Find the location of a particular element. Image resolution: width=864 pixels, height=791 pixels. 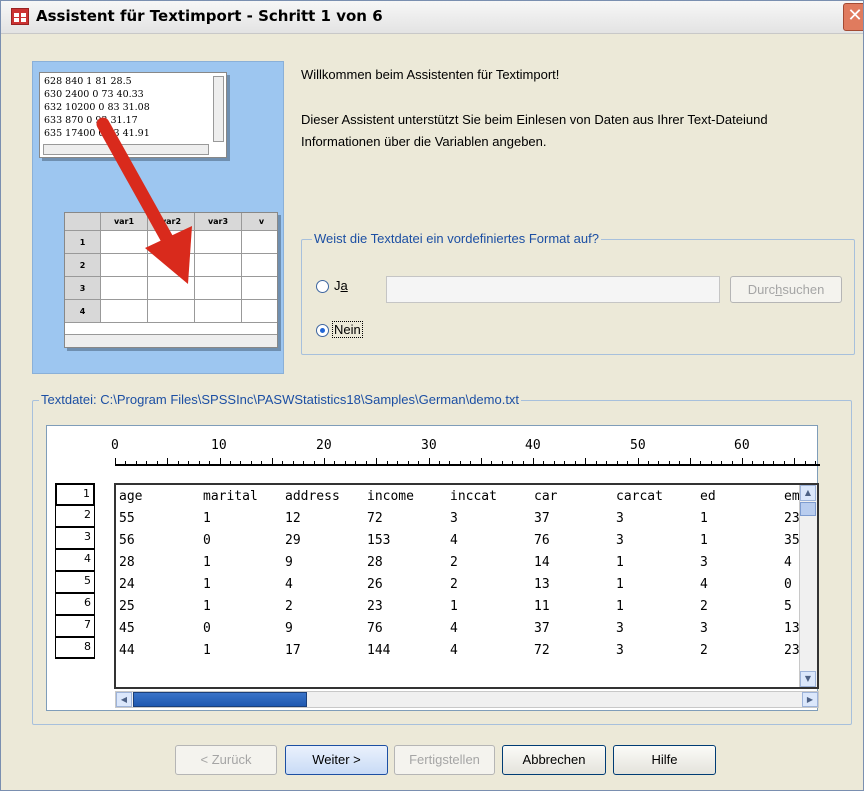

horizontal-scroll-thumb is located at coordinates (220, 699).